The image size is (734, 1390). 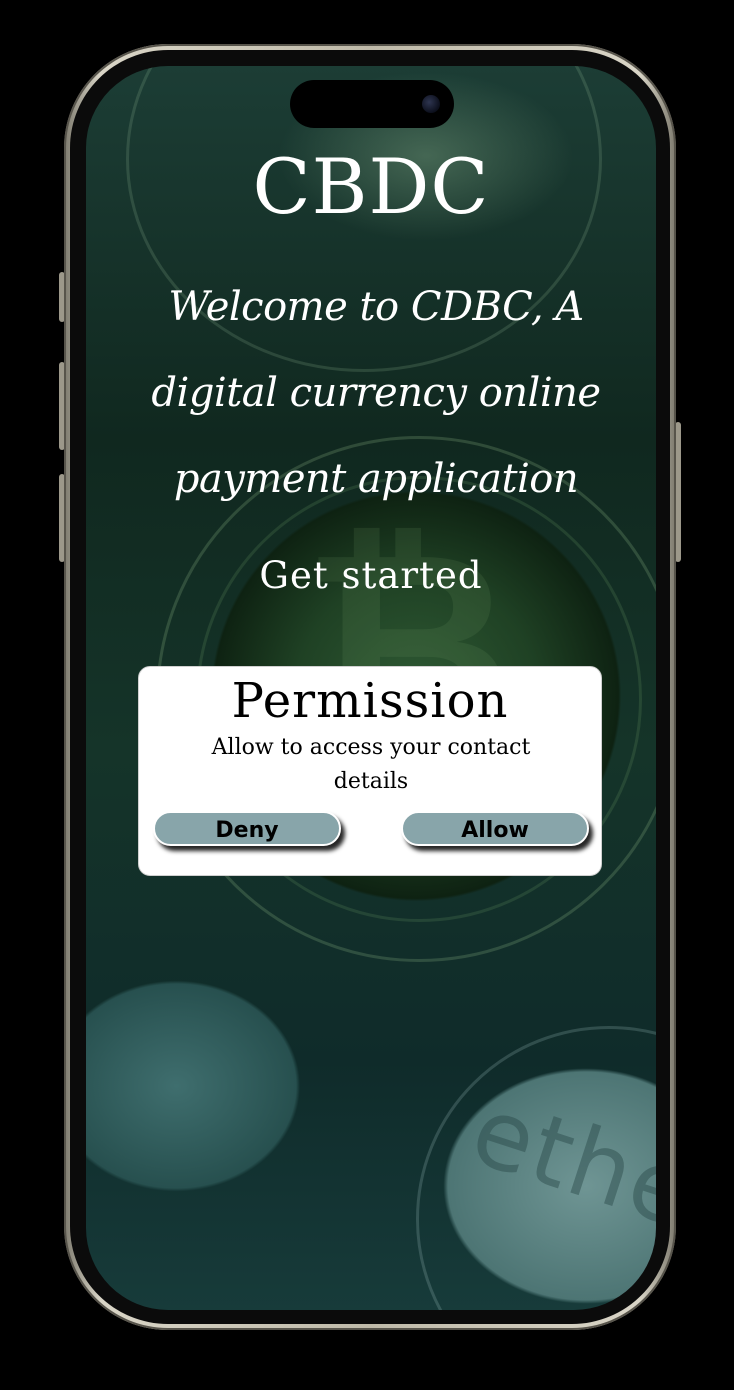 I want to click on camera-icon, so click(x=431, y=104).